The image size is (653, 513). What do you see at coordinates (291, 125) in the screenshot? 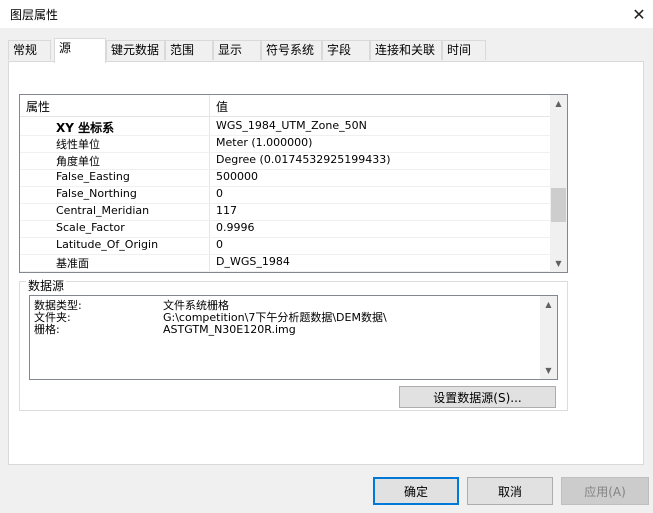
I see `row-value: WGS_1984_UTM_Zone_50N` at bounding box center [291, 125].